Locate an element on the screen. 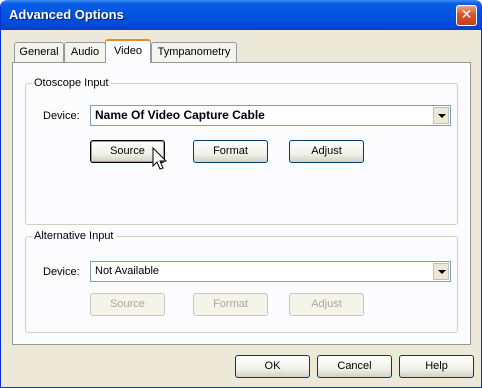 This screenshot has width=482, height=388. otoscope-adjust-button: Adjust is located at coordinates (326, 151).